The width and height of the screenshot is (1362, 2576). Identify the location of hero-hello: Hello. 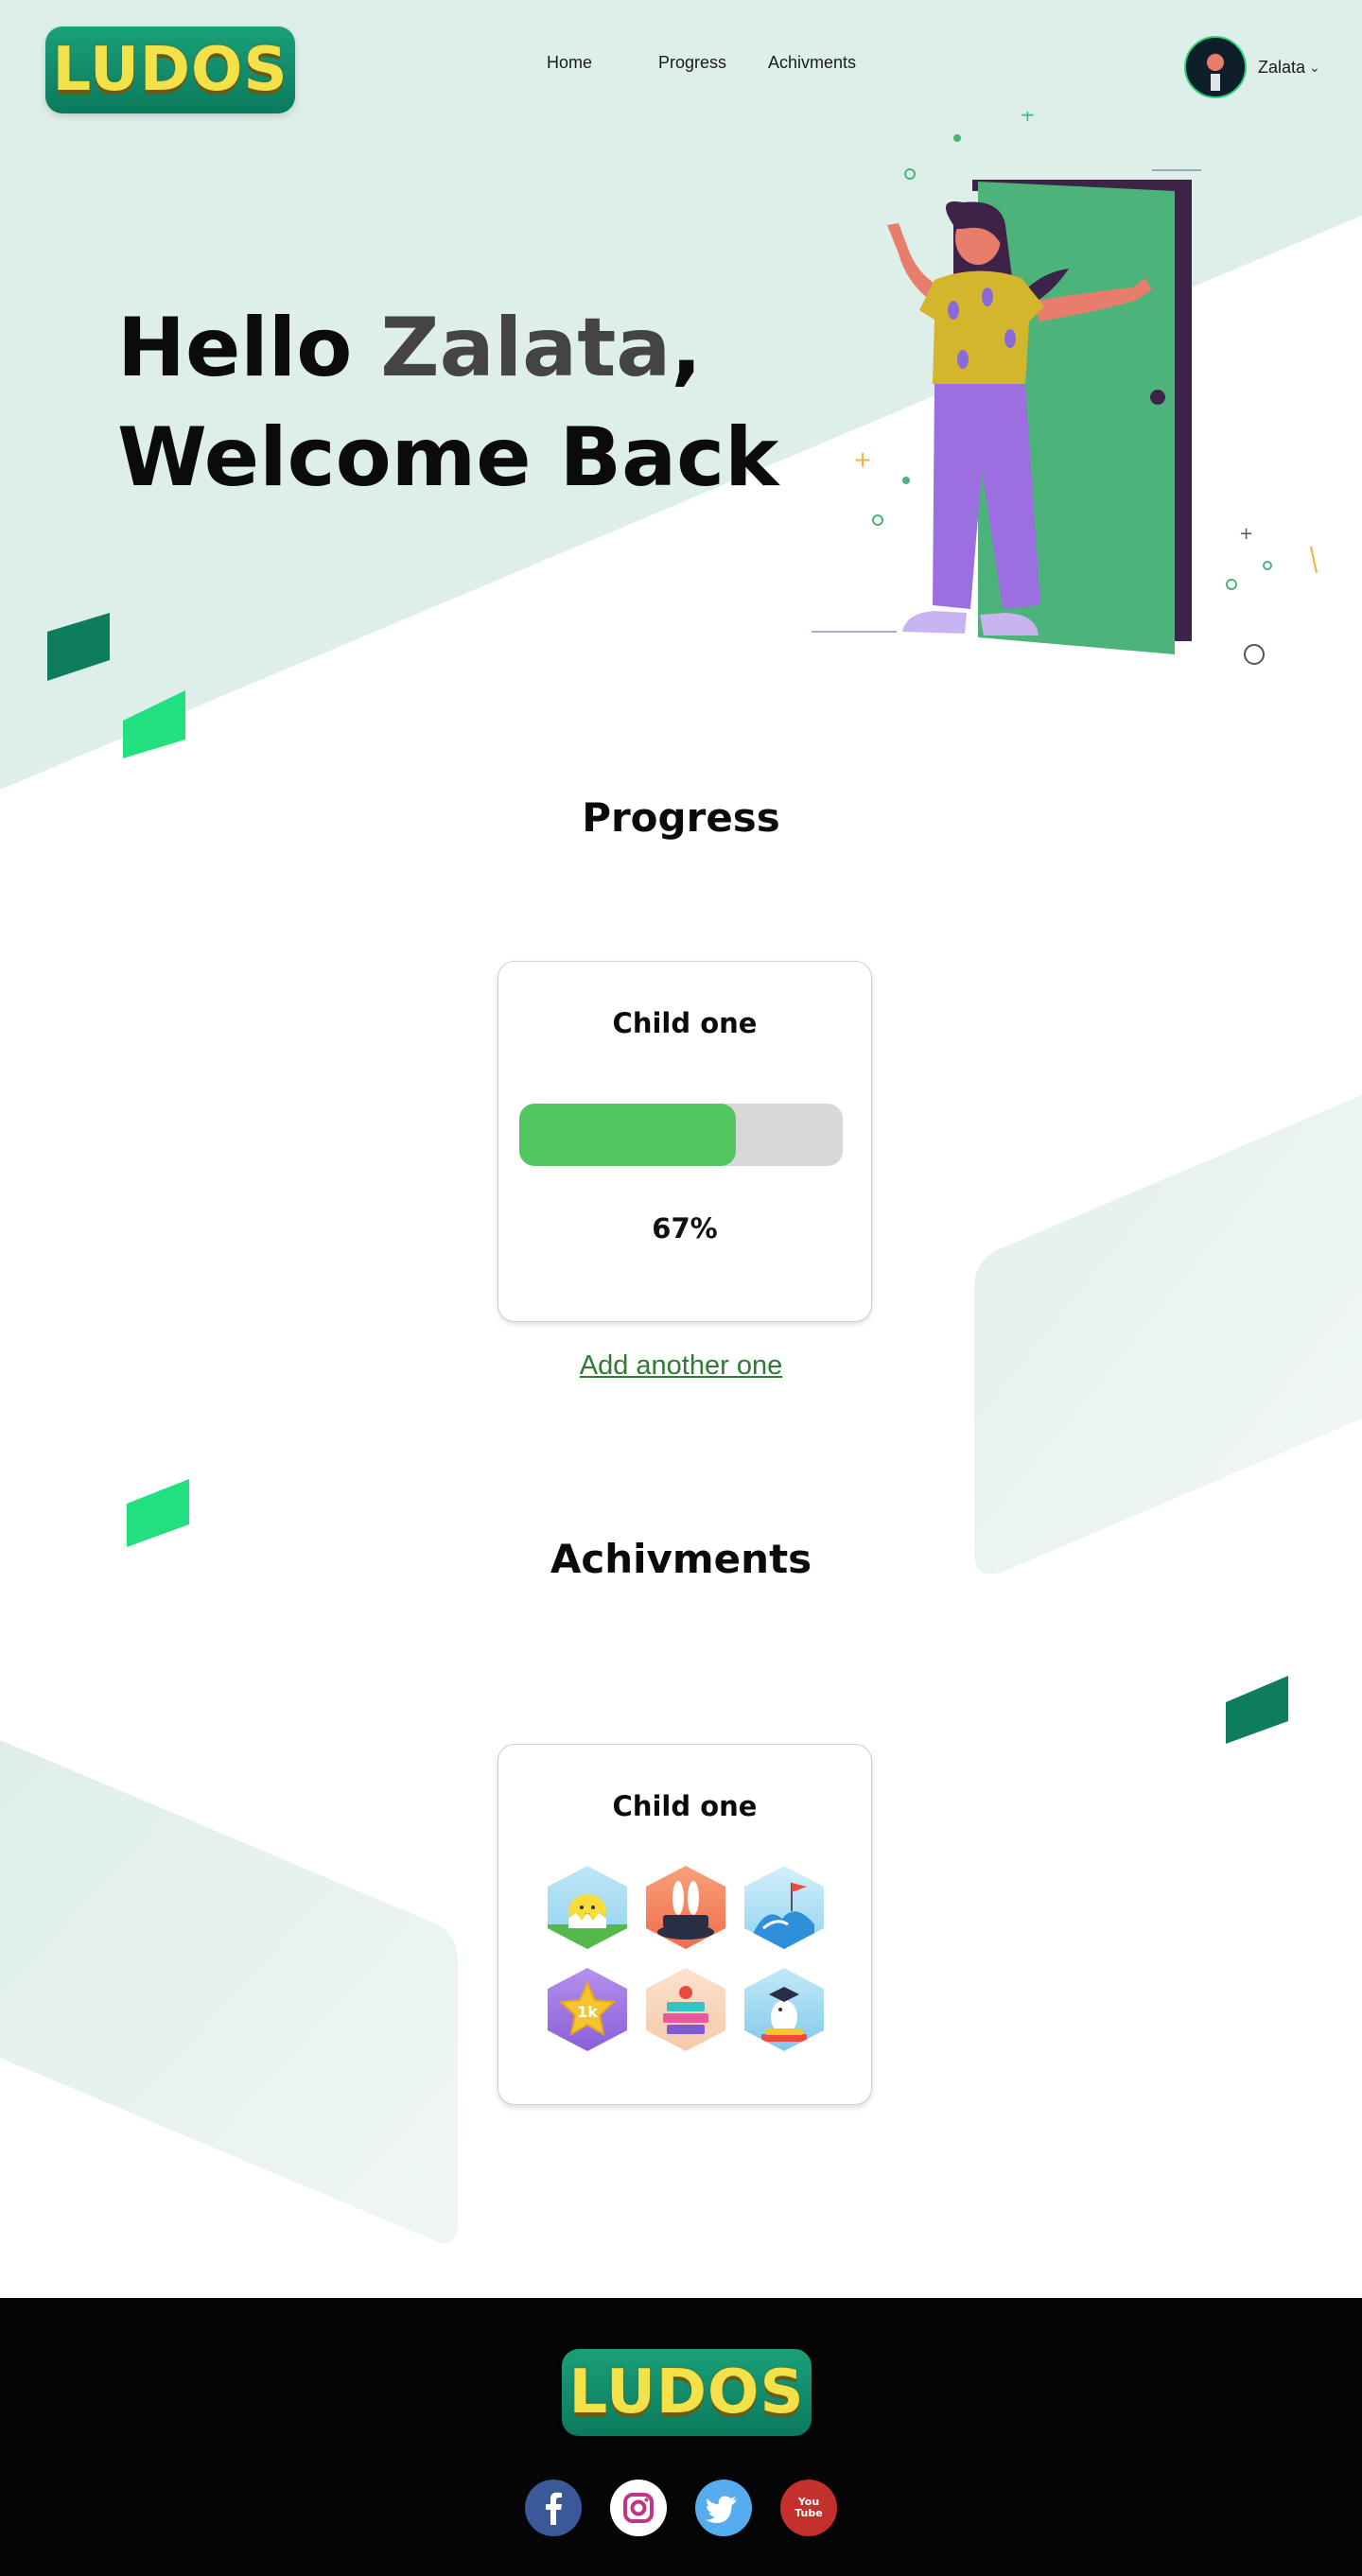
(249, 348).